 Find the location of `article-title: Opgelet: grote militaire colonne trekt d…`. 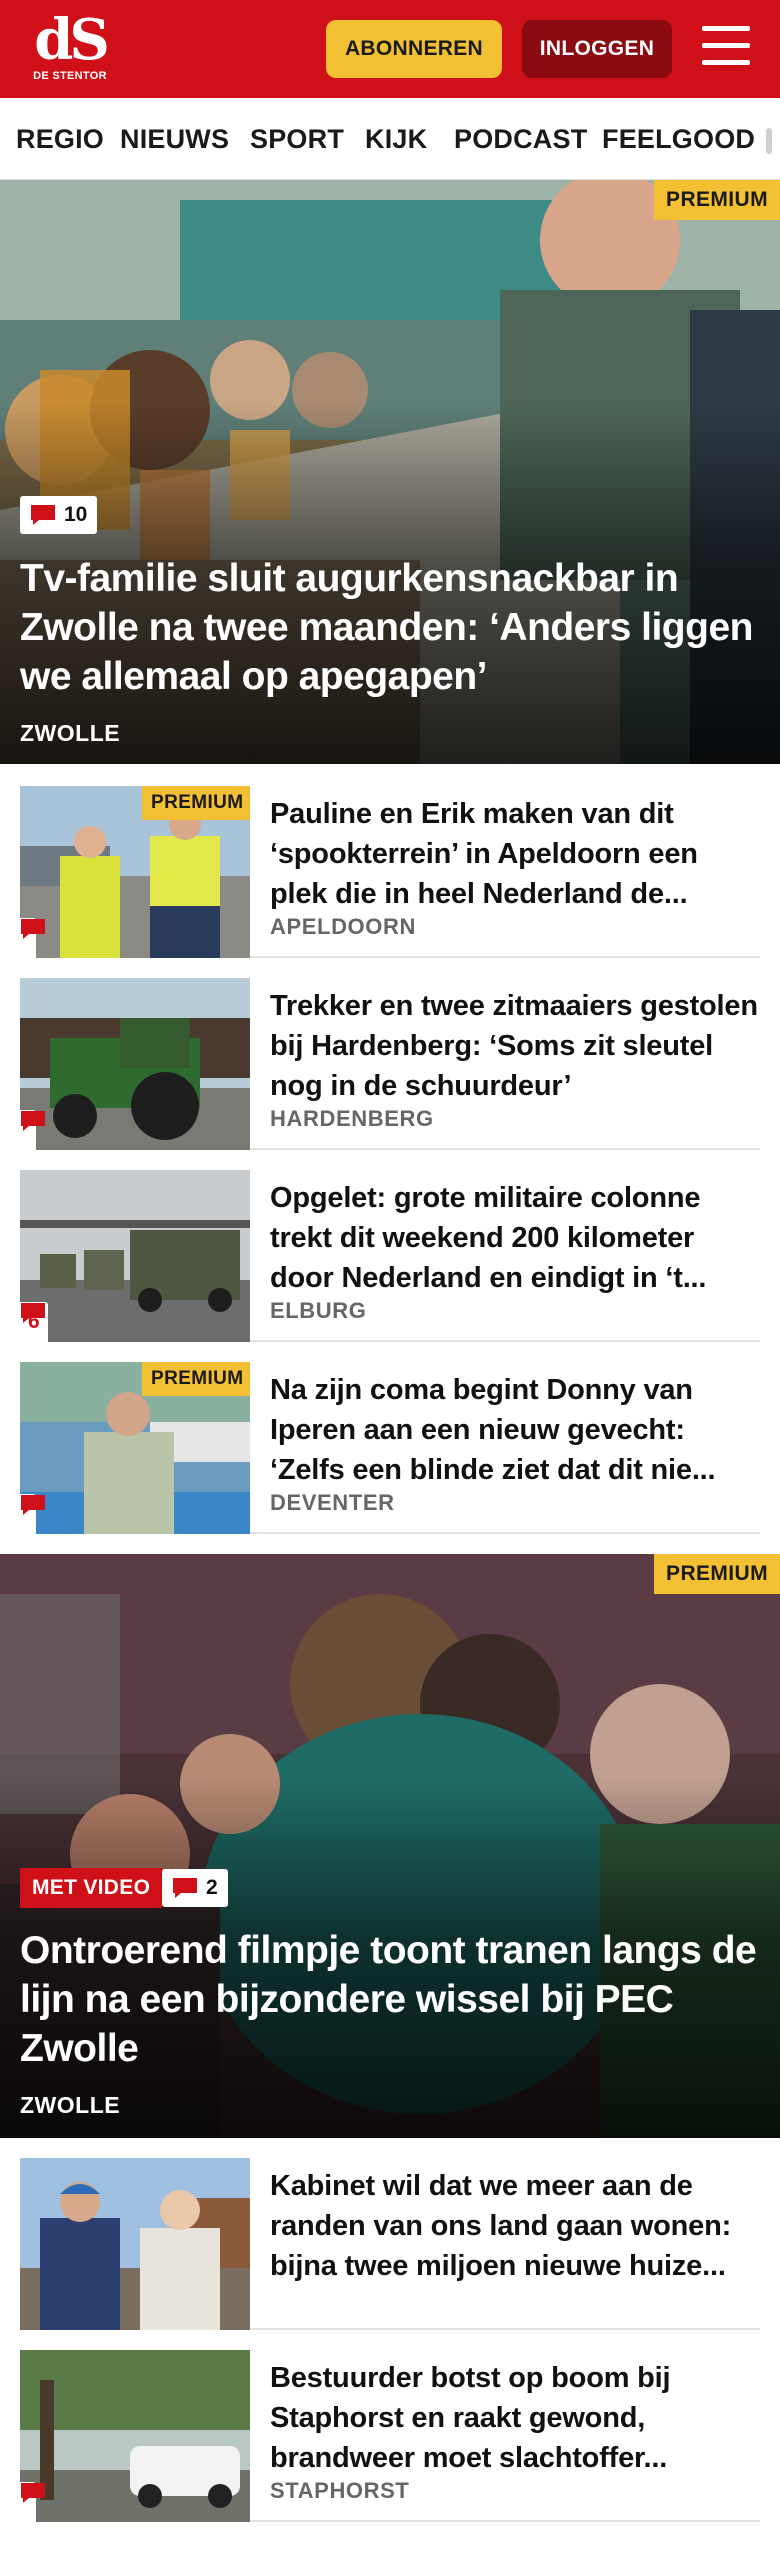

article-title: Opgelet: grote militaire colonne trekt d… is located at coordinates (515, 1238).